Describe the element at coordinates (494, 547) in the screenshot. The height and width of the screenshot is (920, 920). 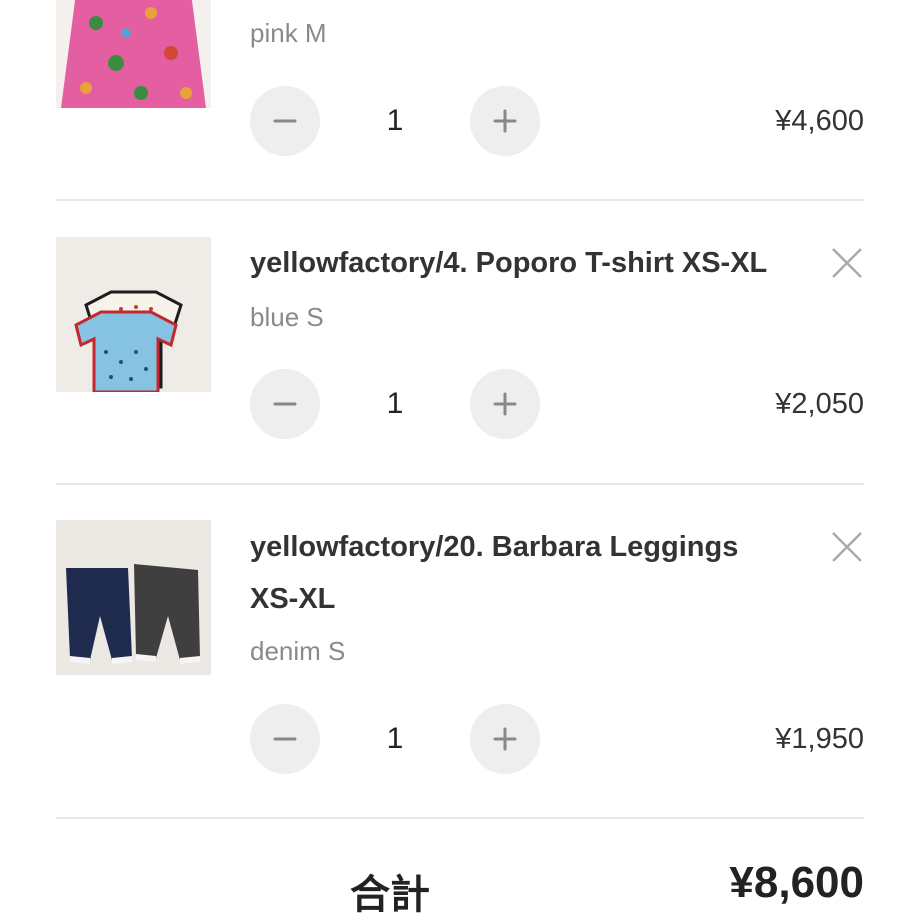
I see `product-name-line: yellowfactory/20. Barbara Leggings` at that location.